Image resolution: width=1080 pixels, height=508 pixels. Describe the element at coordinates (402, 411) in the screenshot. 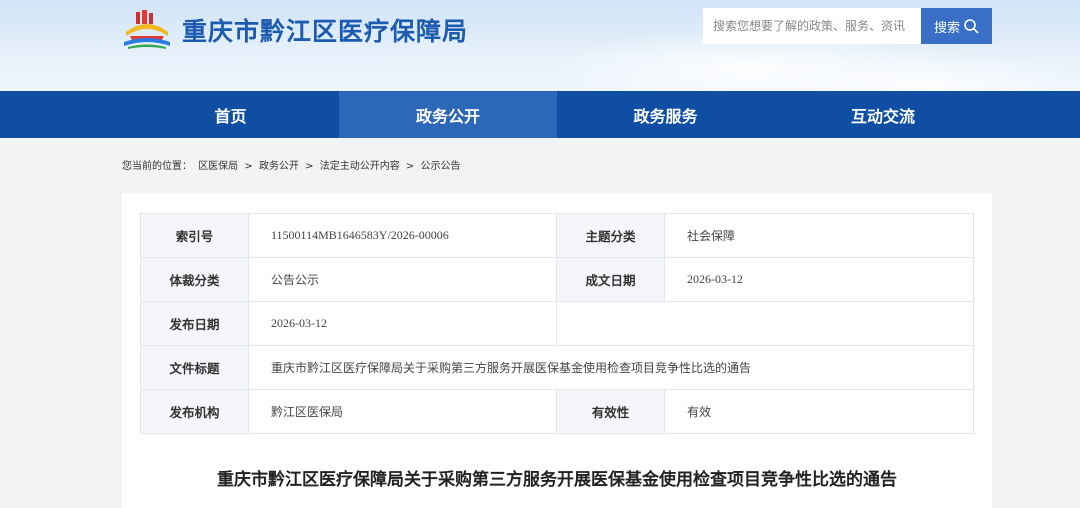

I see `issuer-value: 黔江区医保局` at that location.